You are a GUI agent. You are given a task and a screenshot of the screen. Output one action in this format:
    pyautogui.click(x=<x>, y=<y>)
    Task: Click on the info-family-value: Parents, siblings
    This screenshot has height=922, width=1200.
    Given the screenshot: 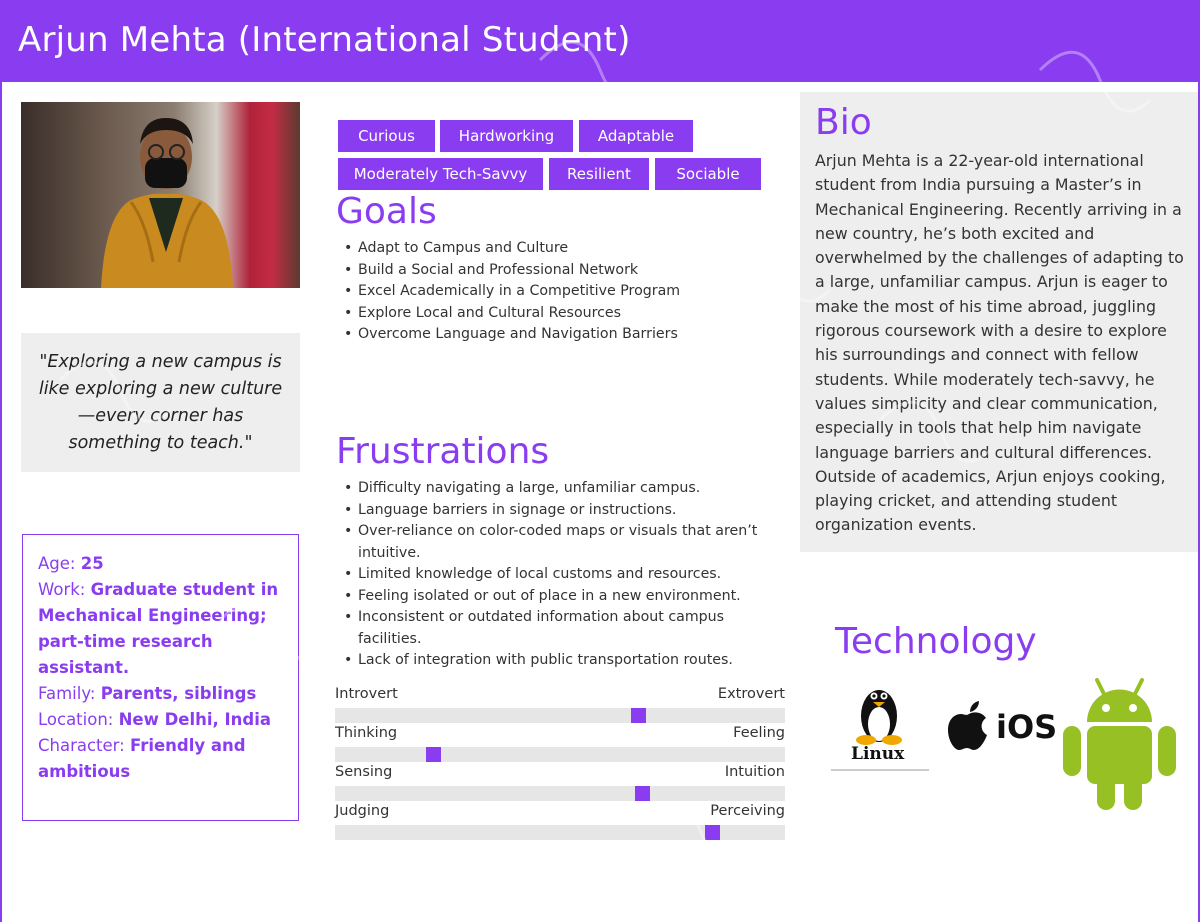 What is the action you would take?
    pyautogui.click(x=178, y=693)
    